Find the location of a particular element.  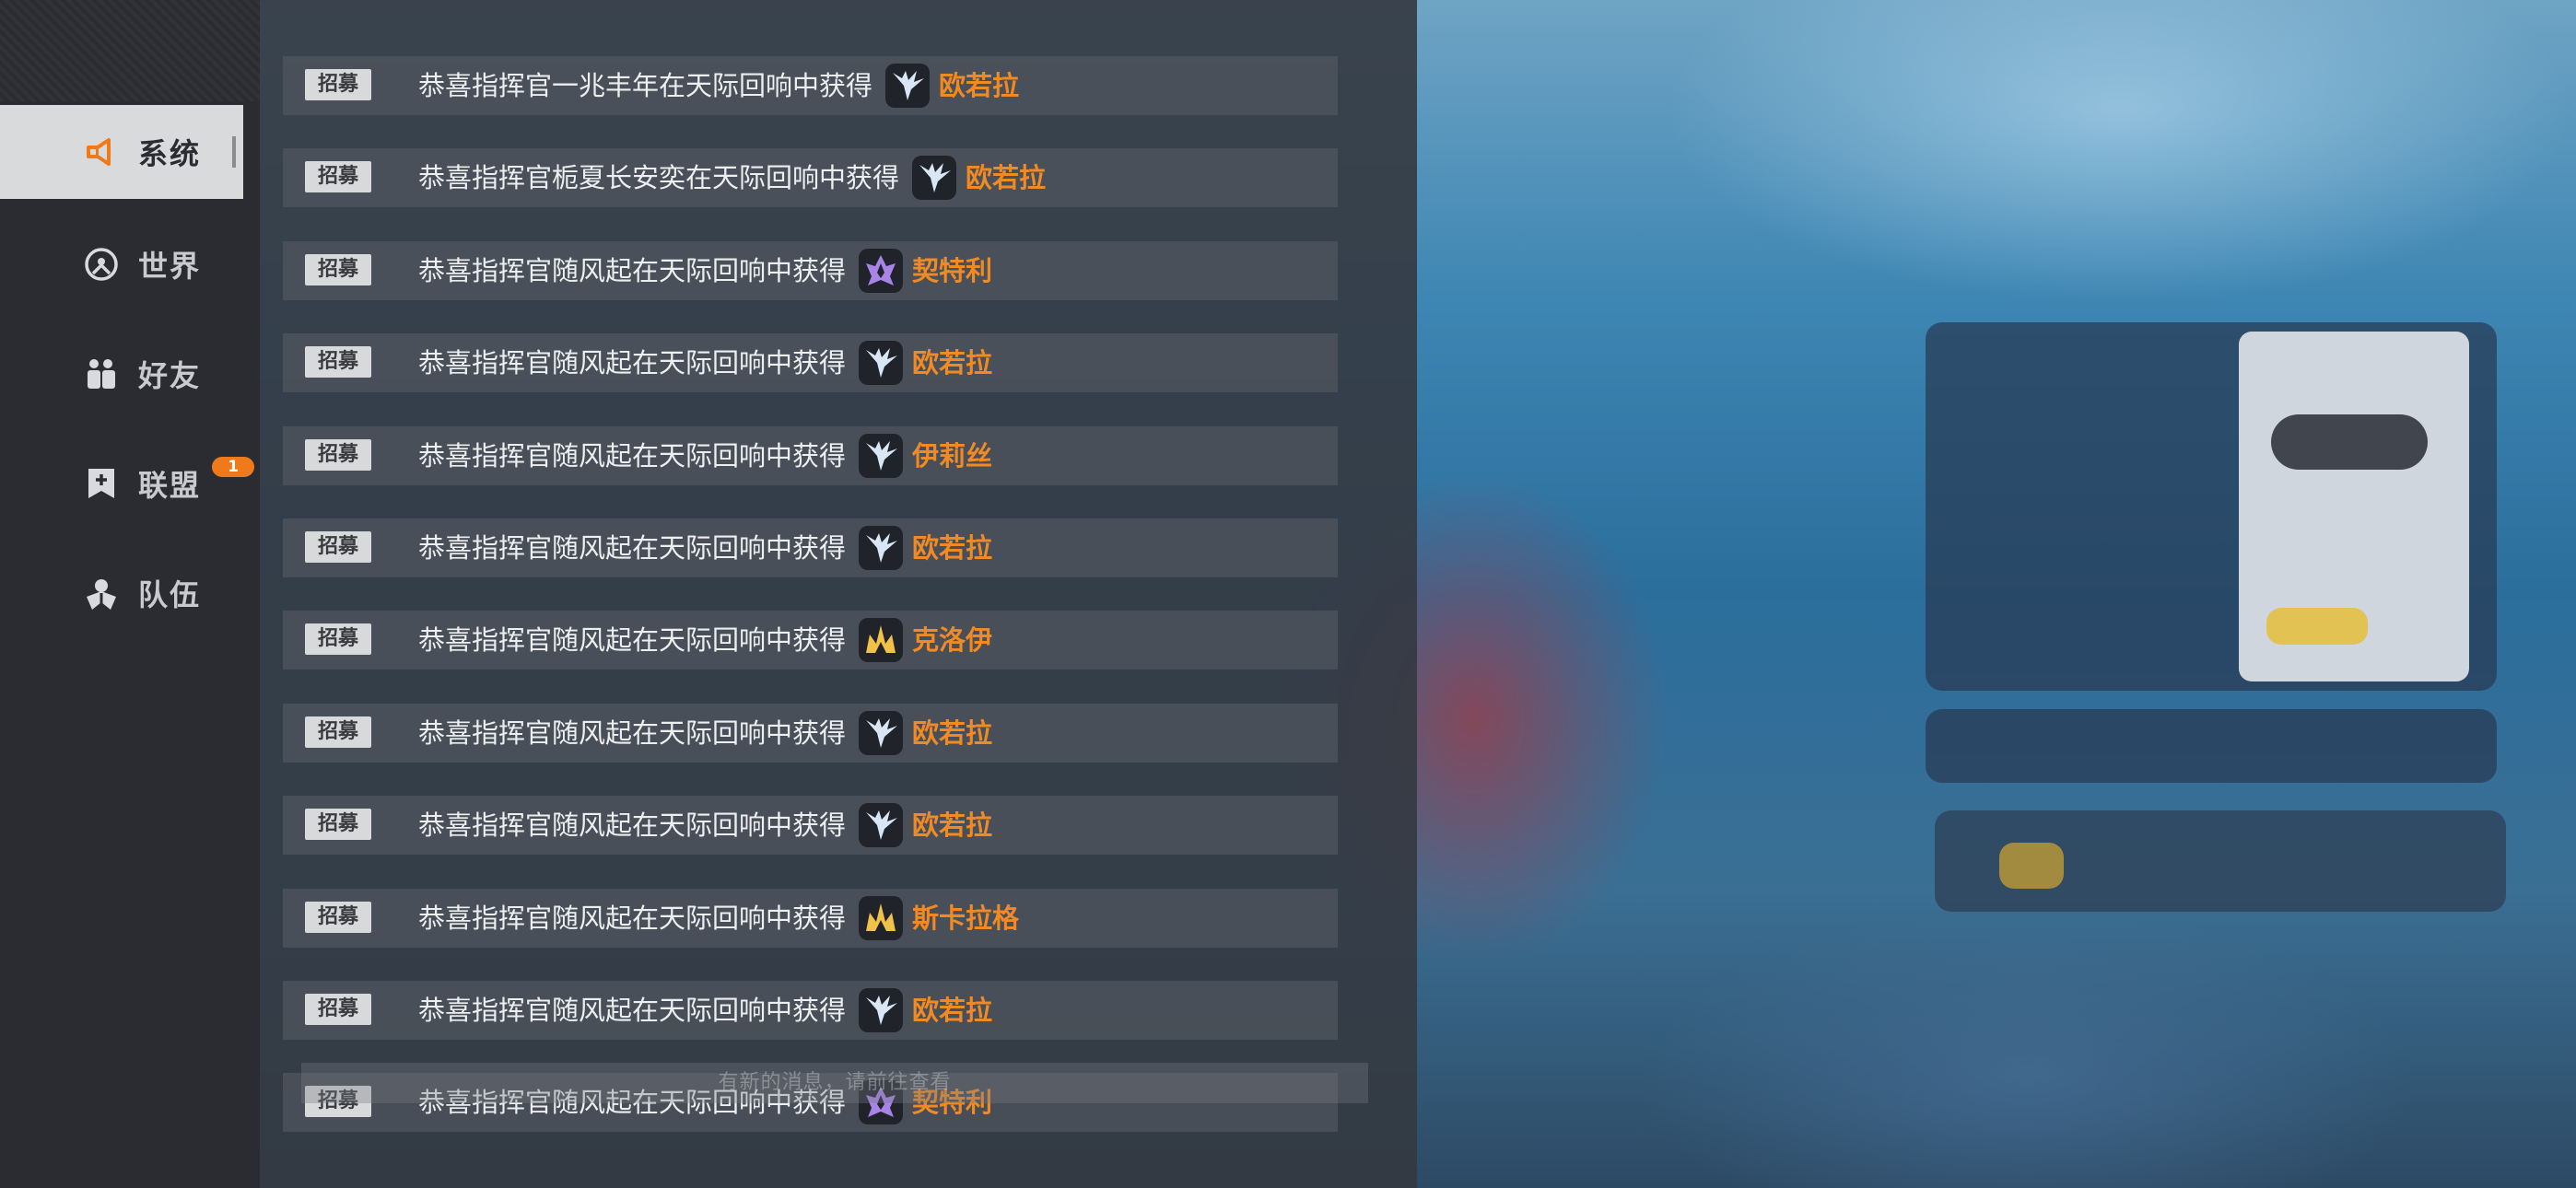

character-name-link: 克洛伊 is located at coordinates (952, 640).